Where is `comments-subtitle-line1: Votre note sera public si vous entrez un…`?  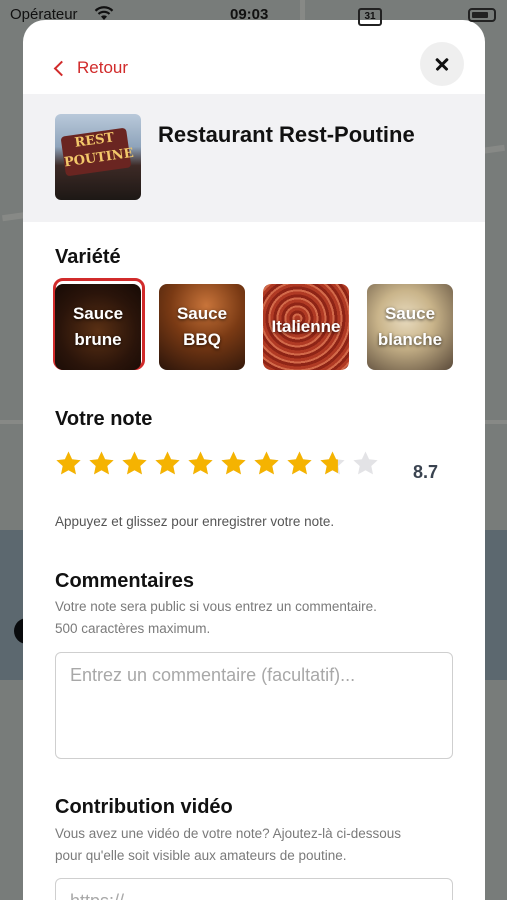 comments-subtitle-line1: Votre note sera public si vous entrez un… is located at coordinates (216, 606).